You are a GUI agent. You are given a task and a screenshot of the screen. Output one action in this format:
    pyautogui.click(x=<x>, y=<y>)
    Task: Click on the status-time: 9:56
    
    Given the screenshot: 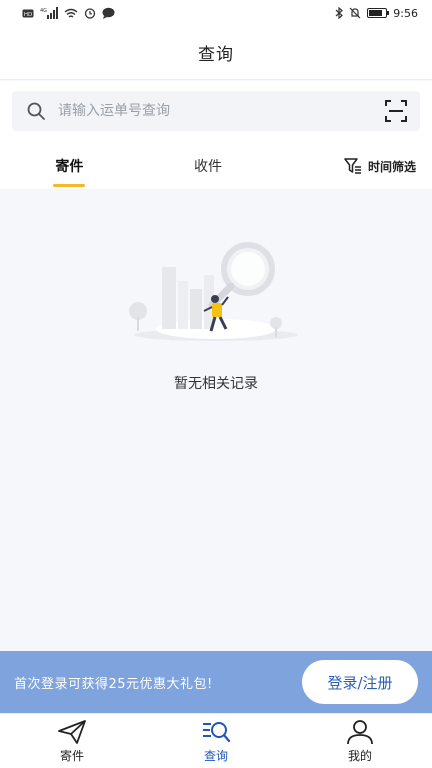 What is the action you would take?
    pyautogui.click(x=405, y=13)
    